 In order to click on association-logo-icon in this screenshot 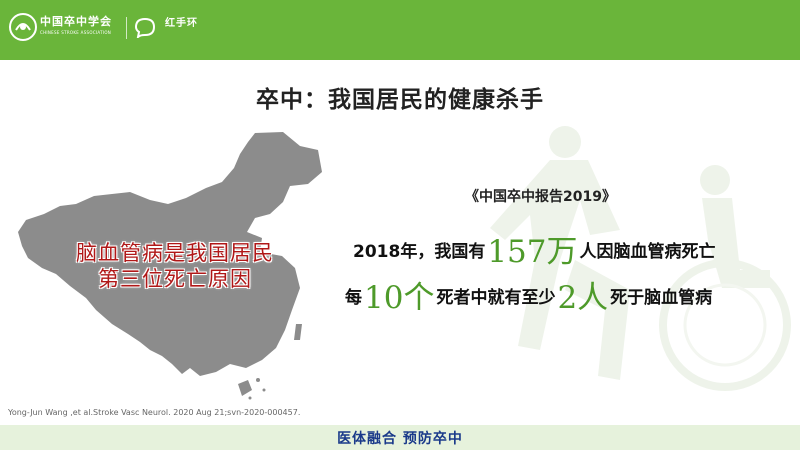, I will do `click(23, 27)`.